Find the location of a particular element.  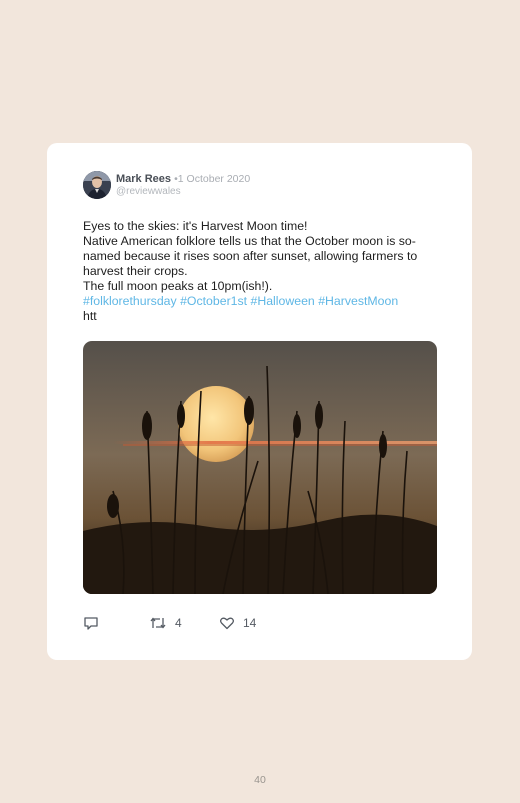

retweet-count: 4 is located at coordinates (178, 623).